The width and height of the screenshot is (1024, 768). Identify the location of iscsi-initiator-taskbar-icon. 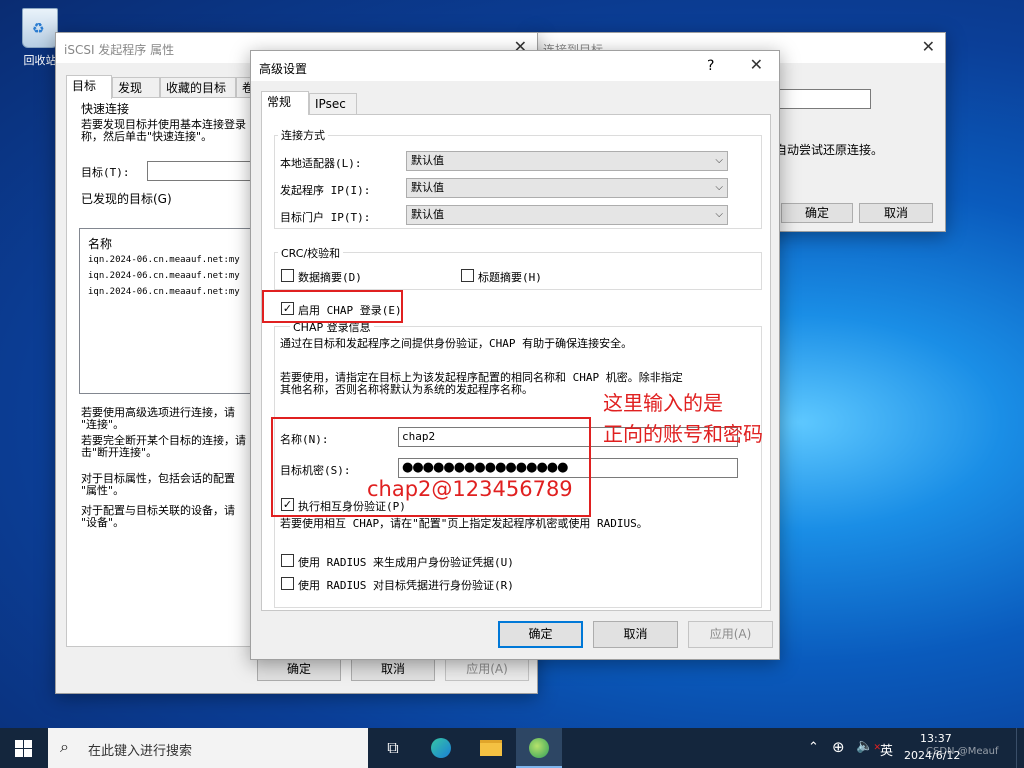
(539, 748).